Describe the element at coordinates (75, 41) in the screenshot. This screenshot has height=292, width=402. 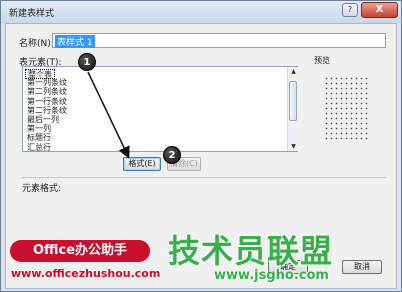
I see `name-value: 表样式 1` at that location.